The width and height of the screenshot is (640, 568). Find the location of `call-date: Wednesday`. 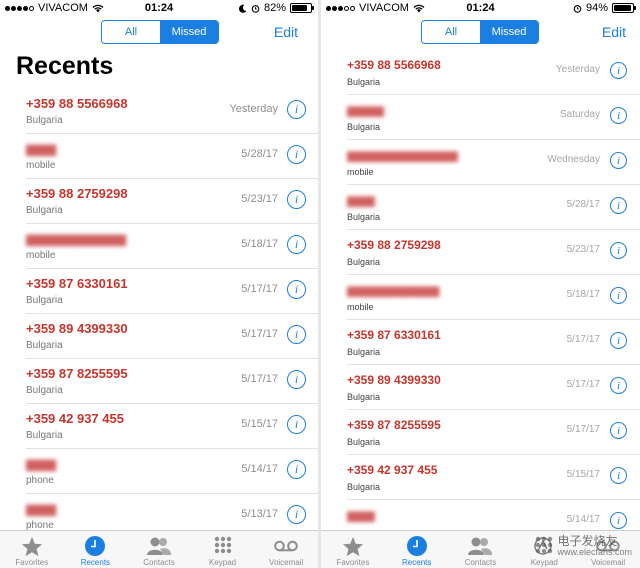

call-date: Wednesday is located at coordinates (573, 159).